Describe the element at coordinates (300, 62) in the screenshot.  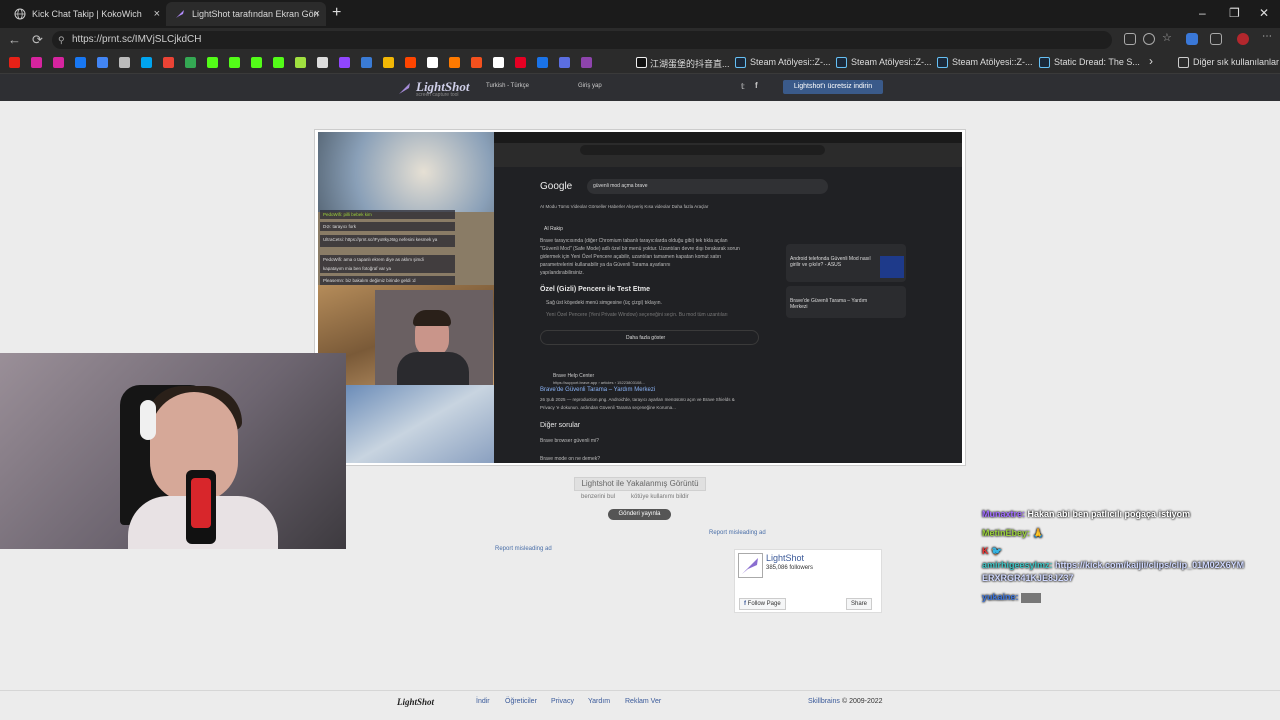
I see `game-icon` at that location.